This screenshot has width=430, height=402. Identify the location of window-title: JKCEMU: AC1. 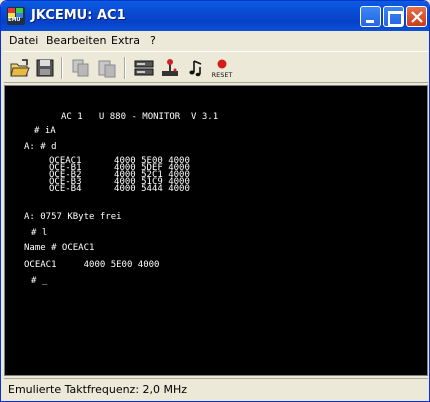
(78, 15).